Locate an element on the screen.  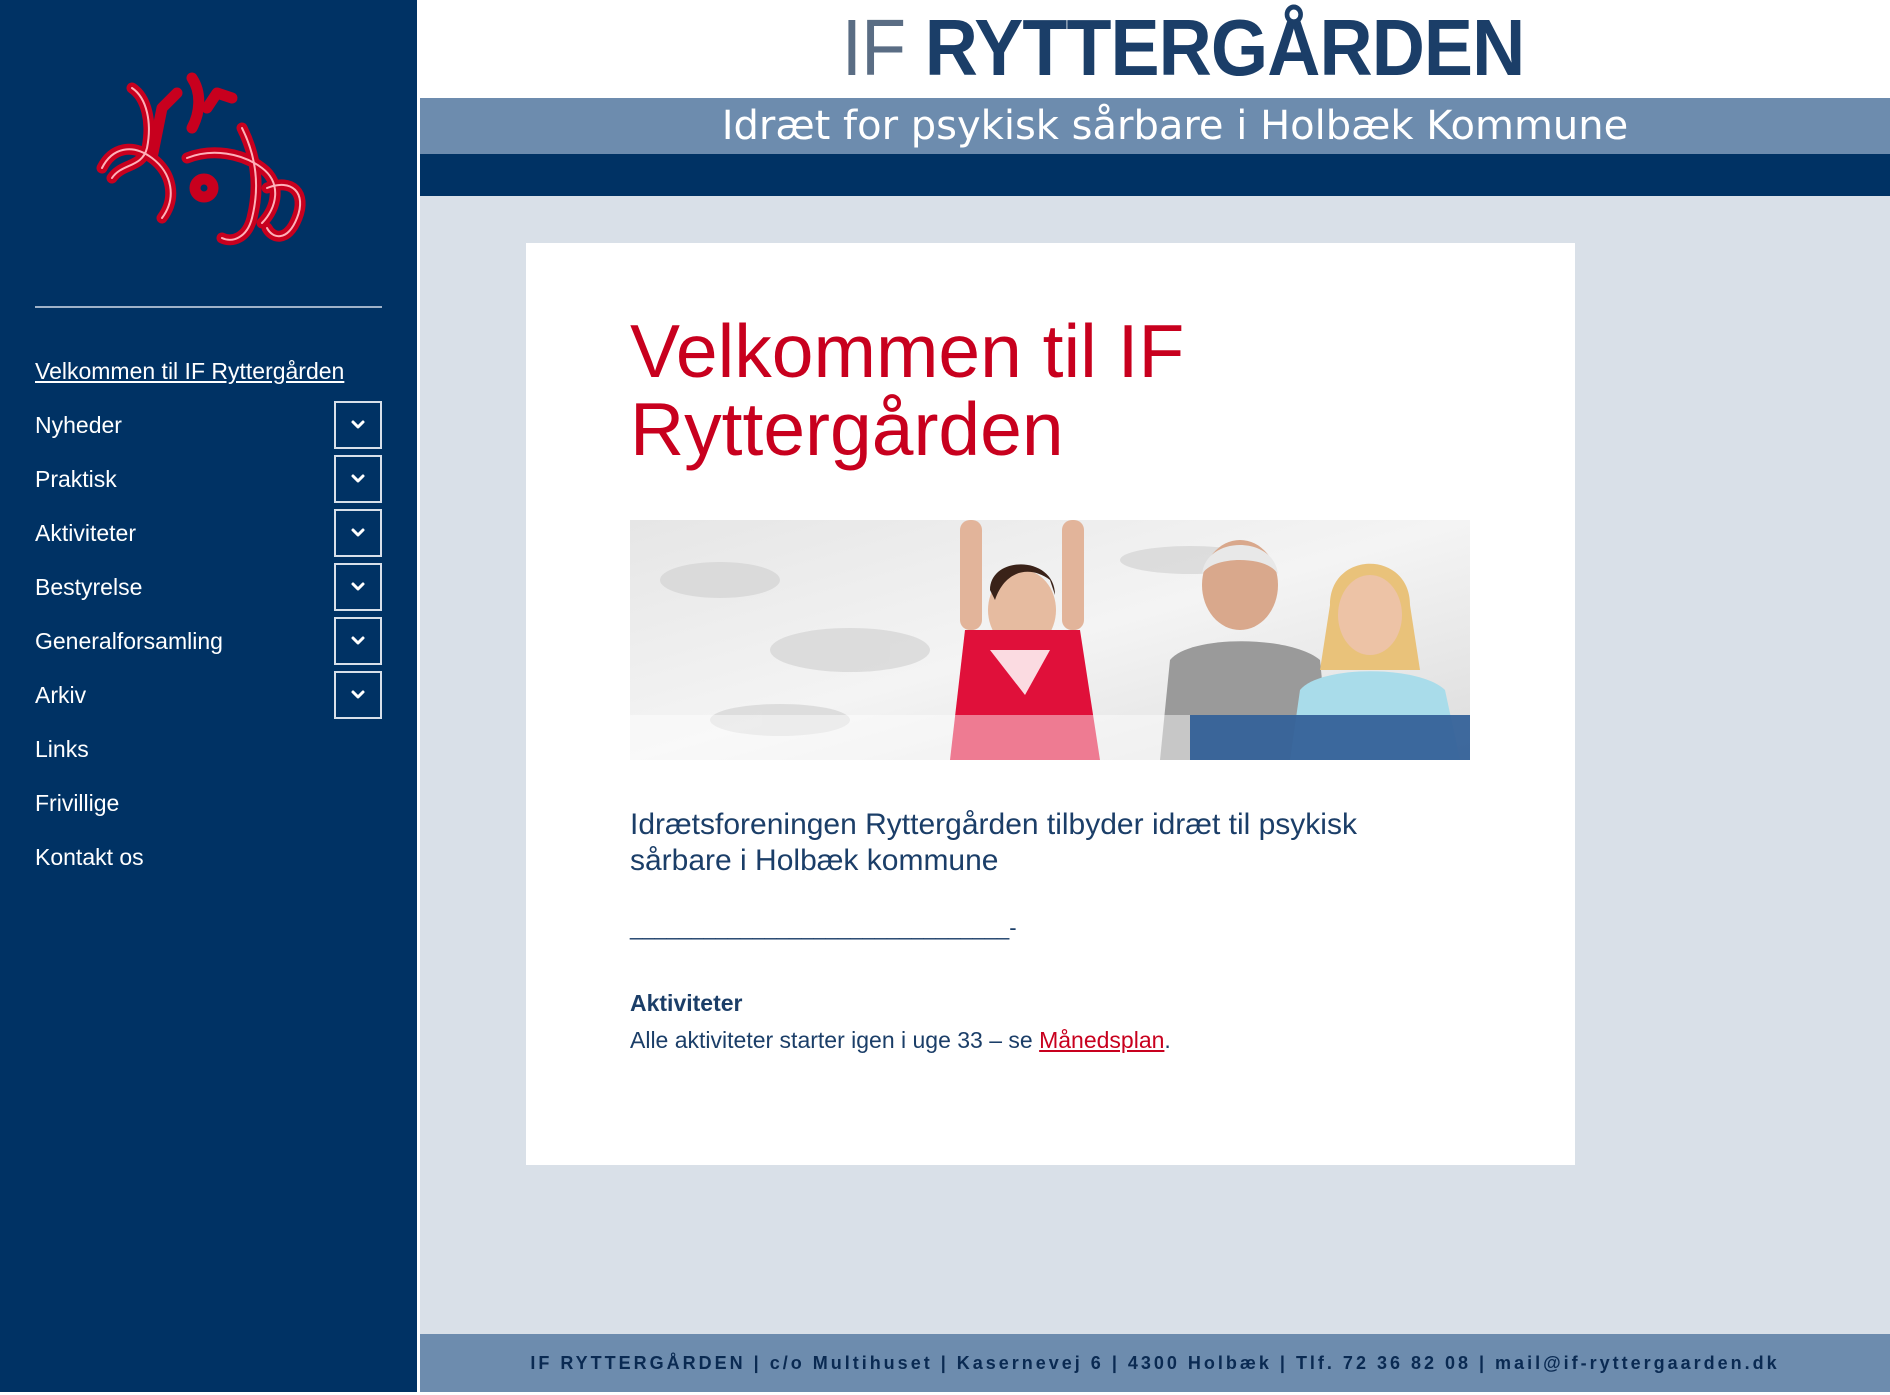
submenu-toggle-aktiviteter is located at coordinates (358, 533).